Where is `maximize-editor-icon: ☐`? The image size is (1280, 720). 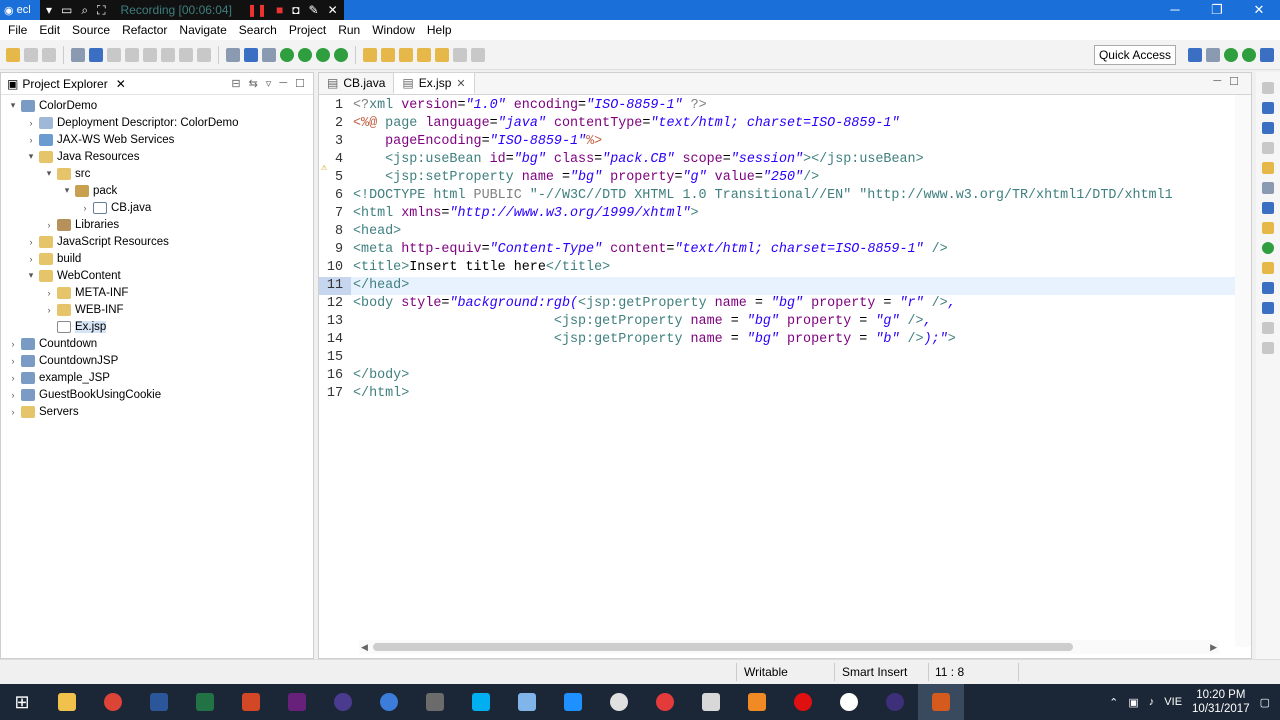 maximize-editor-icon: ☐ is located at coordinates (1234, 81).